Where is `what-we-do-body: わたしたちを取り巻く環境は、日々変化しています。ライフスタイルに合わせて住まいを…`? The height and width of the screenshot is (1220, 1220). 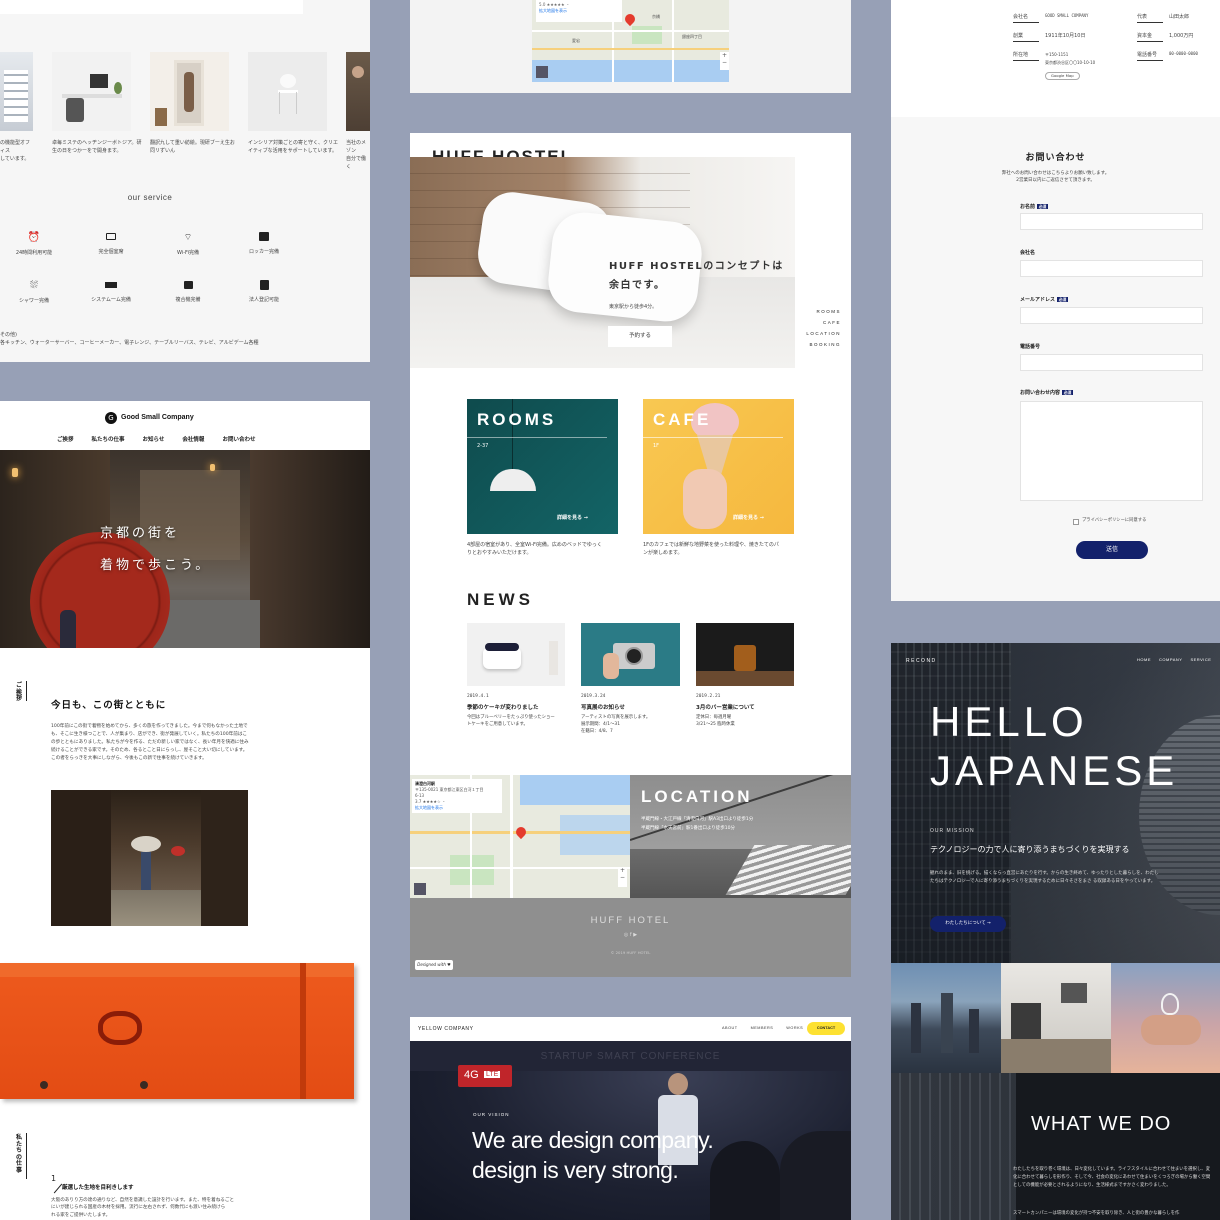 what-we-do-body: わたしたちを取り巻く環境は、日々変化しています。ライフスタイルに合わせて住まいを… is located at coordinates (1112, 1177).